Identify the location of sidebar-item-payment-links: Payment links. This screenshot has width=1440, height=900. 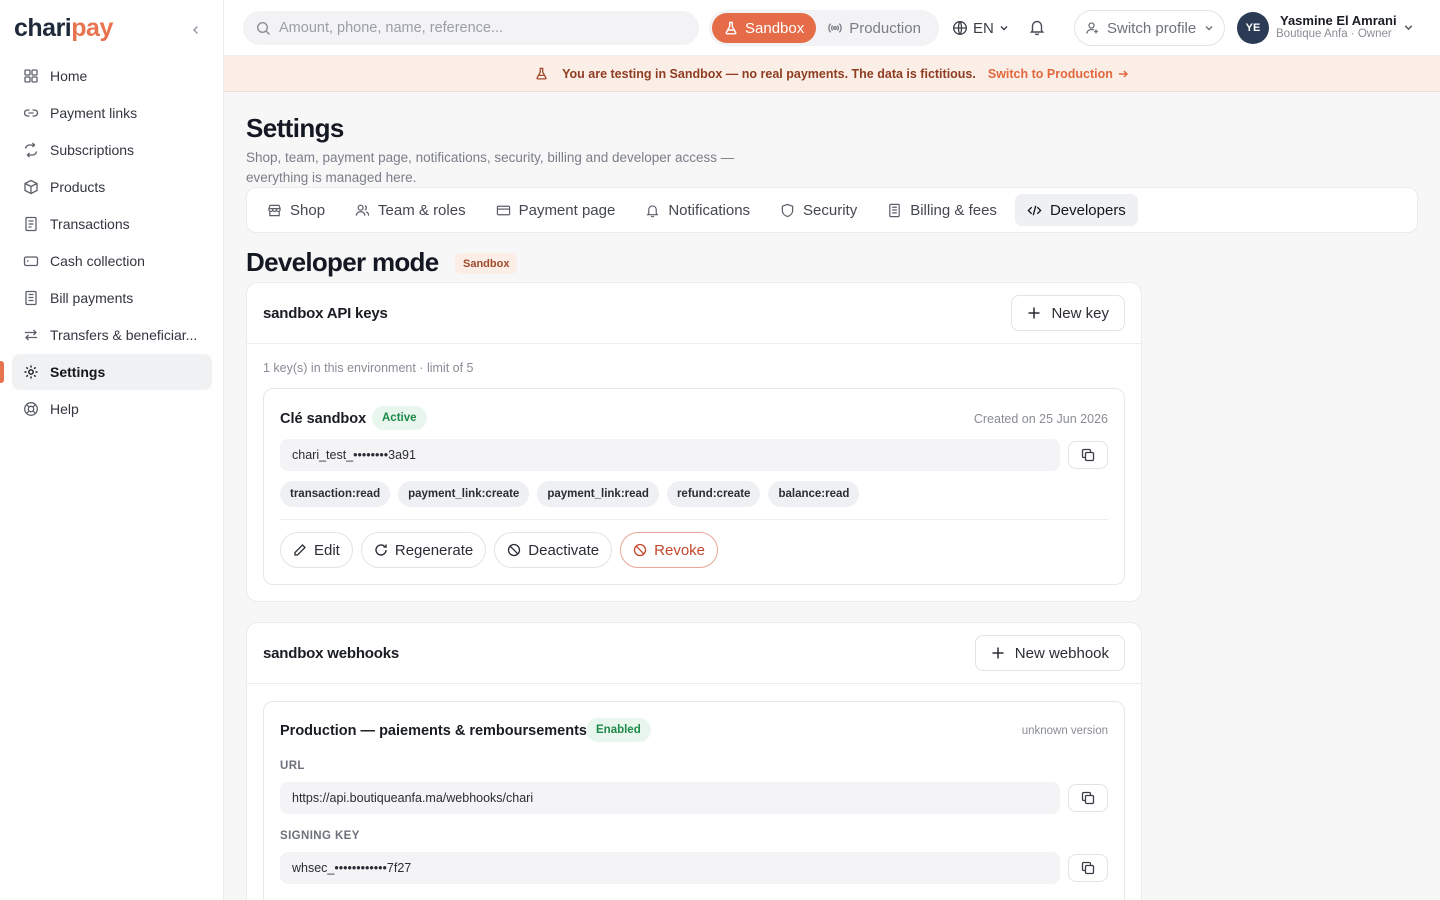
(112, 113).